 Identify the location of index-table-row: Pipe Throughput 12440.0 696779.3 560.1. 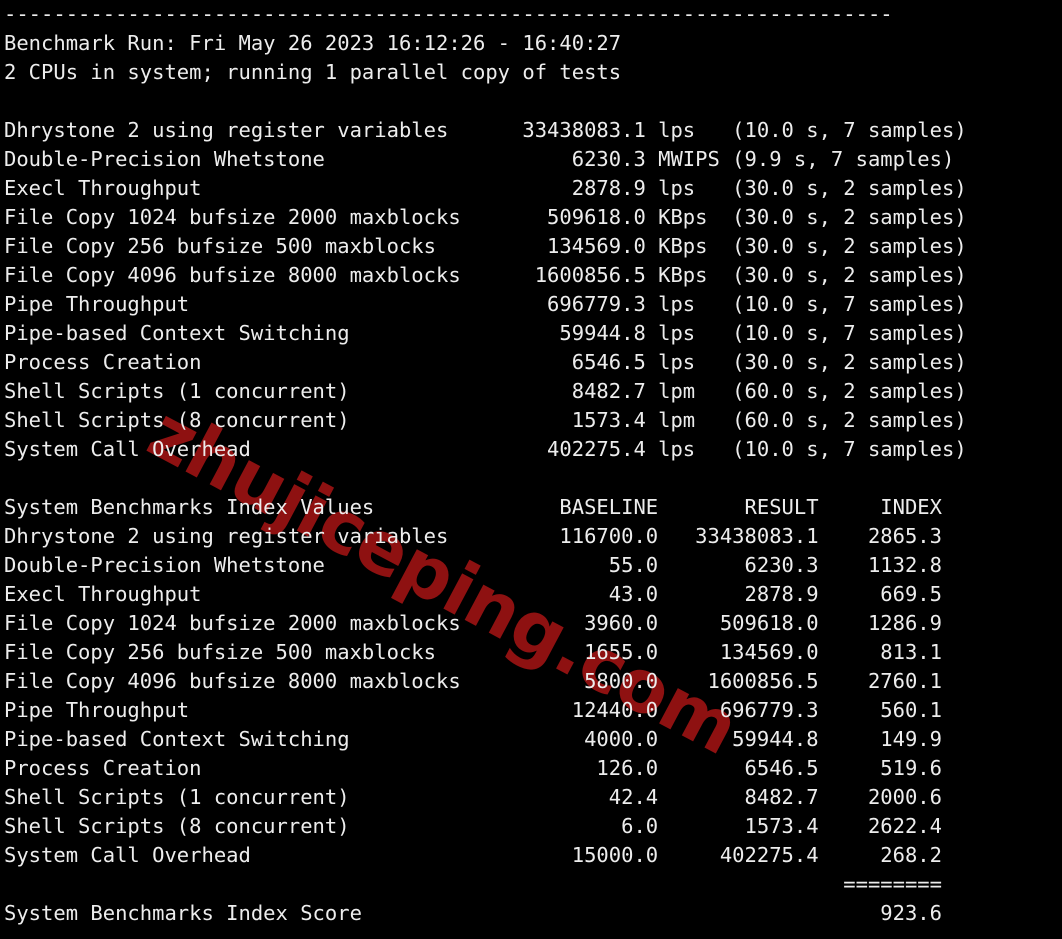
(473, 710).